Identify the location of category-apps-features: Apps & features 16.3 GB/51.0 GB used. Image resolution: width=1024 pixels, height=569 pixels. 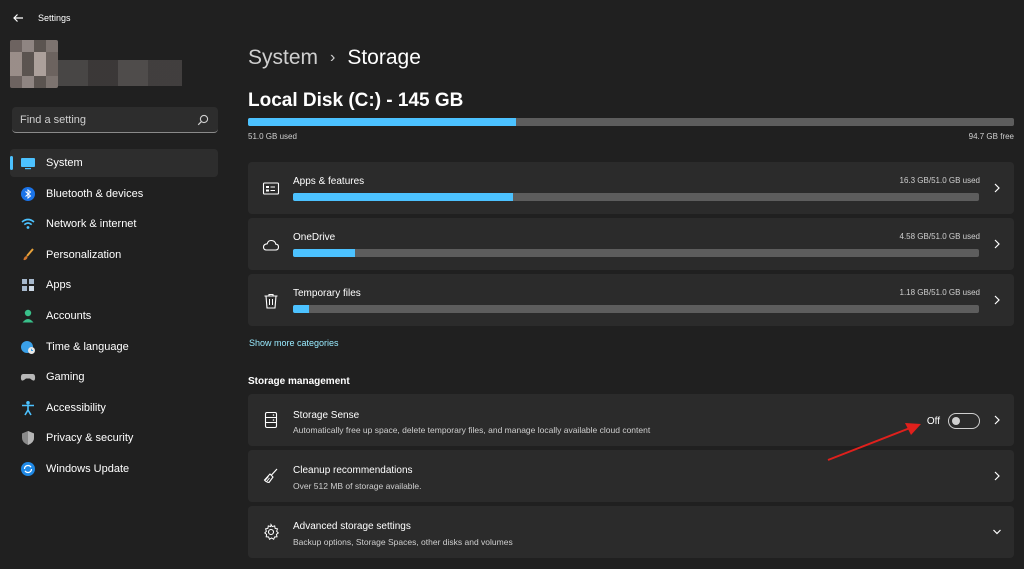
(631, 188).